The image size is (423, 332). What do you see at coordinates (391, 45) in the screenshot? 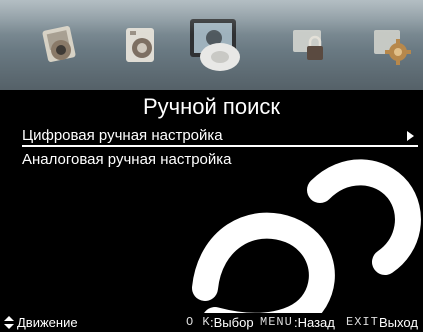
I see `settings-icon` at bounding box center [391, 45].